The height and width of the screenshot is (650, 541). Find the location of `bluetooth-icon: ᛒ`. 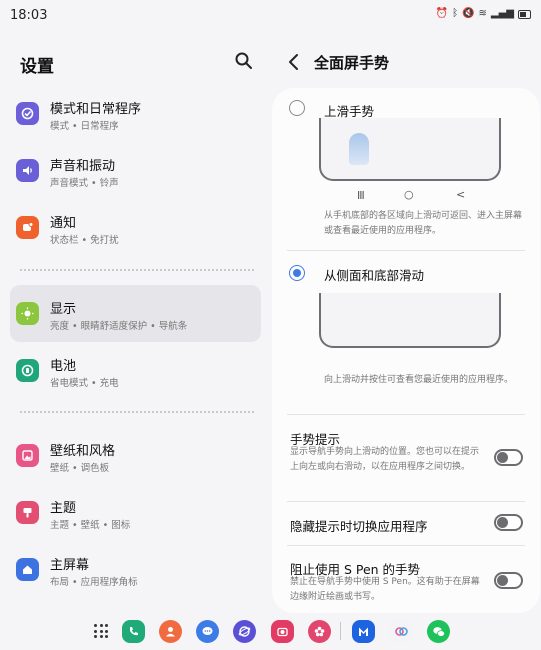

bluetooth-icon: ᛒ is located at coordinates (455, 13).